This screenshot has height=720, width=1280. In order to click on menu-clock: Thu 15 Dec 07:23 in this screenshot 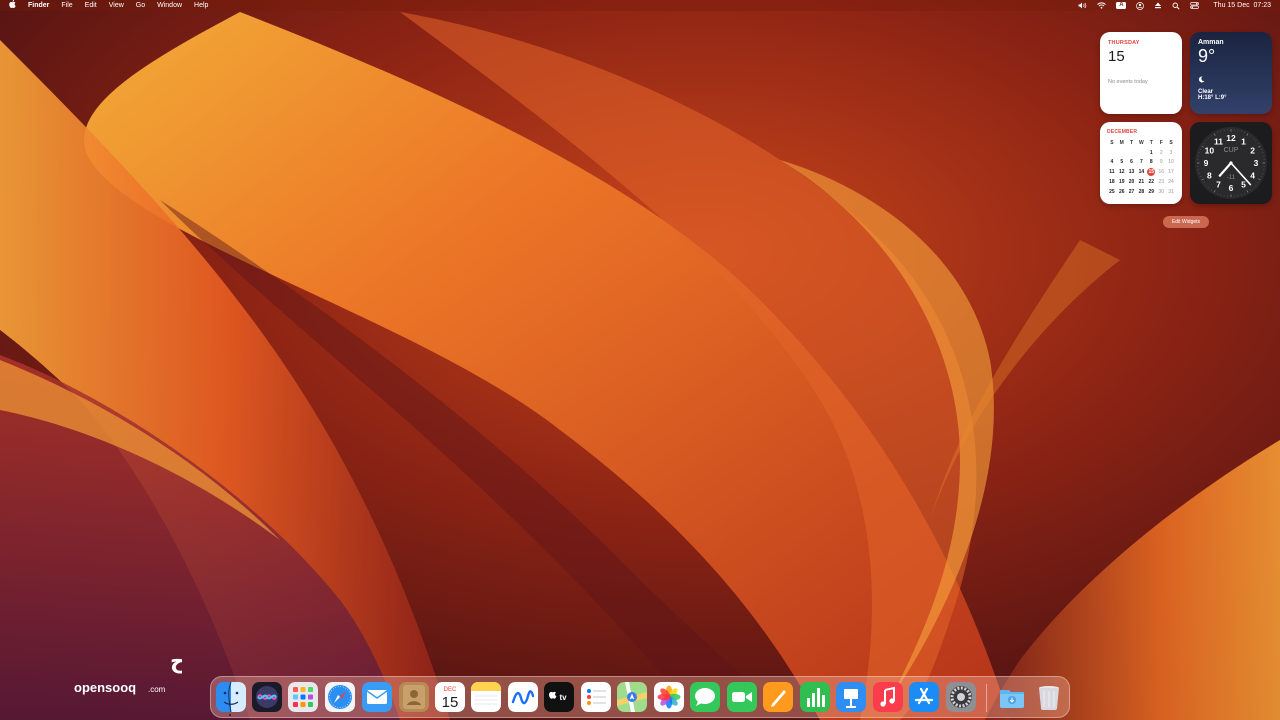, I will do `click(1242, 5)`.